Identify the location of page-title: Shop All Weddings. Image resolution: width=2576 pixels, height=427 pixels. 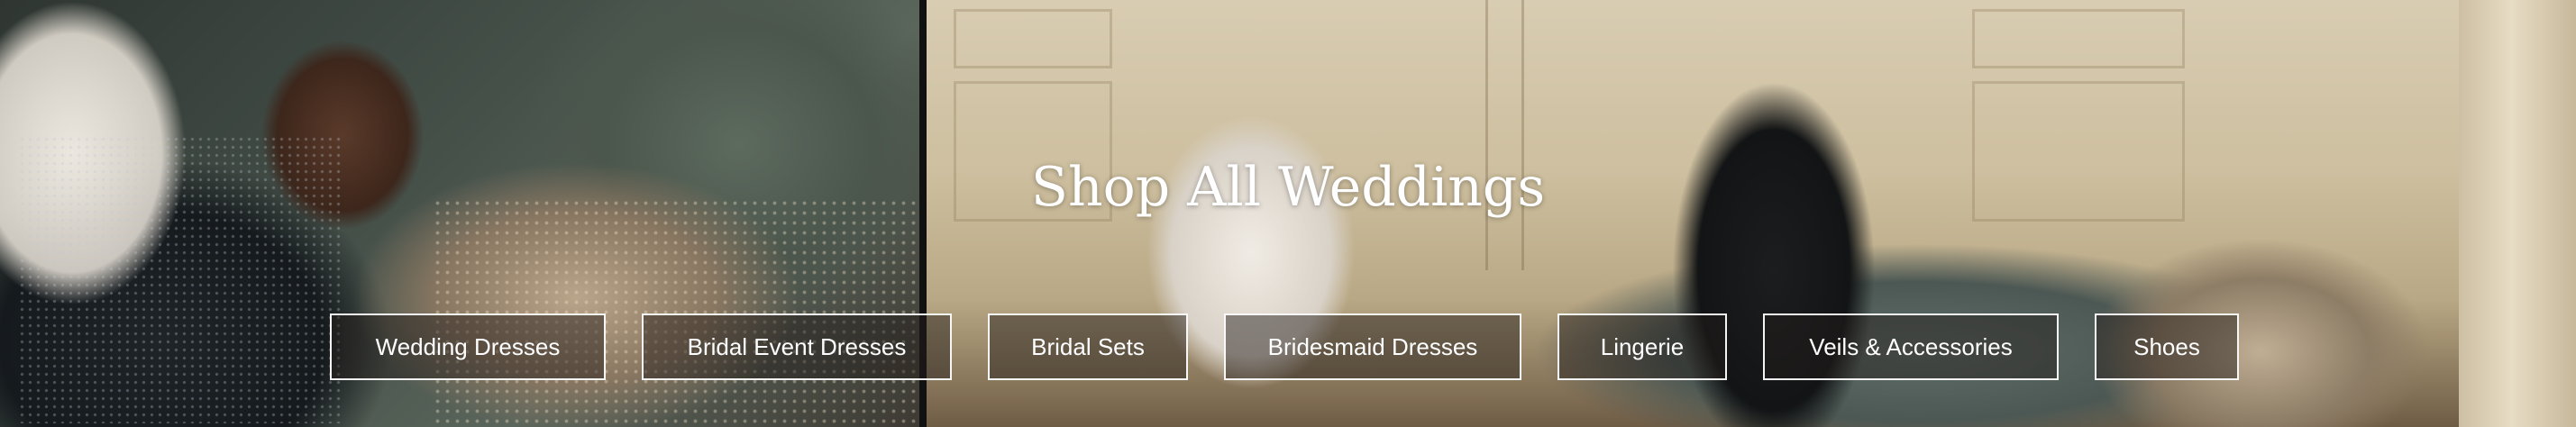
(1288, 187).